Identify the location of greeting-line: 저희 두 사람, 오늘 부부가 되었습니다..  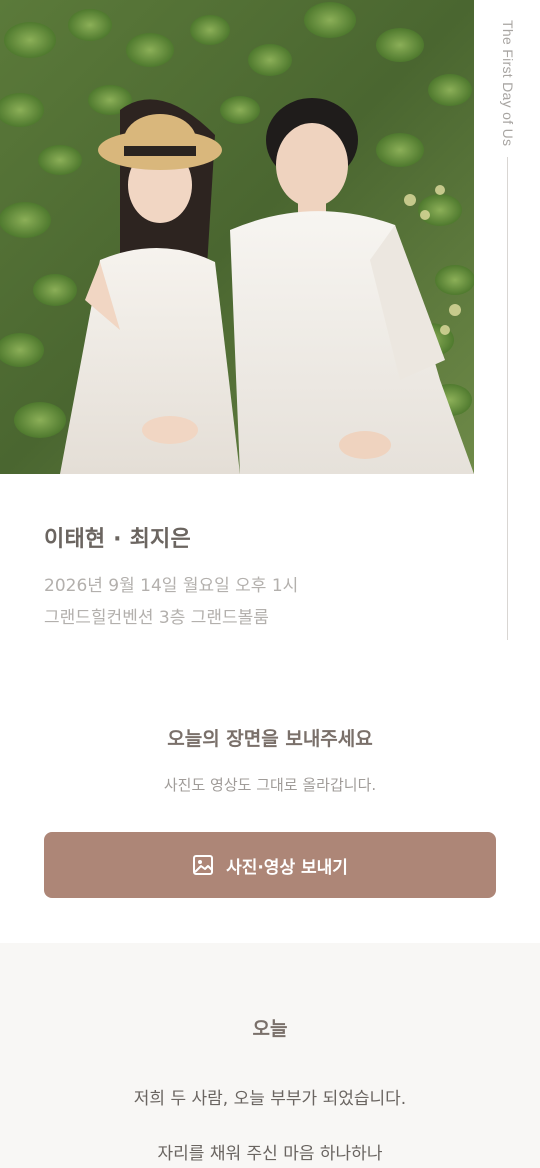
(270, 1099).